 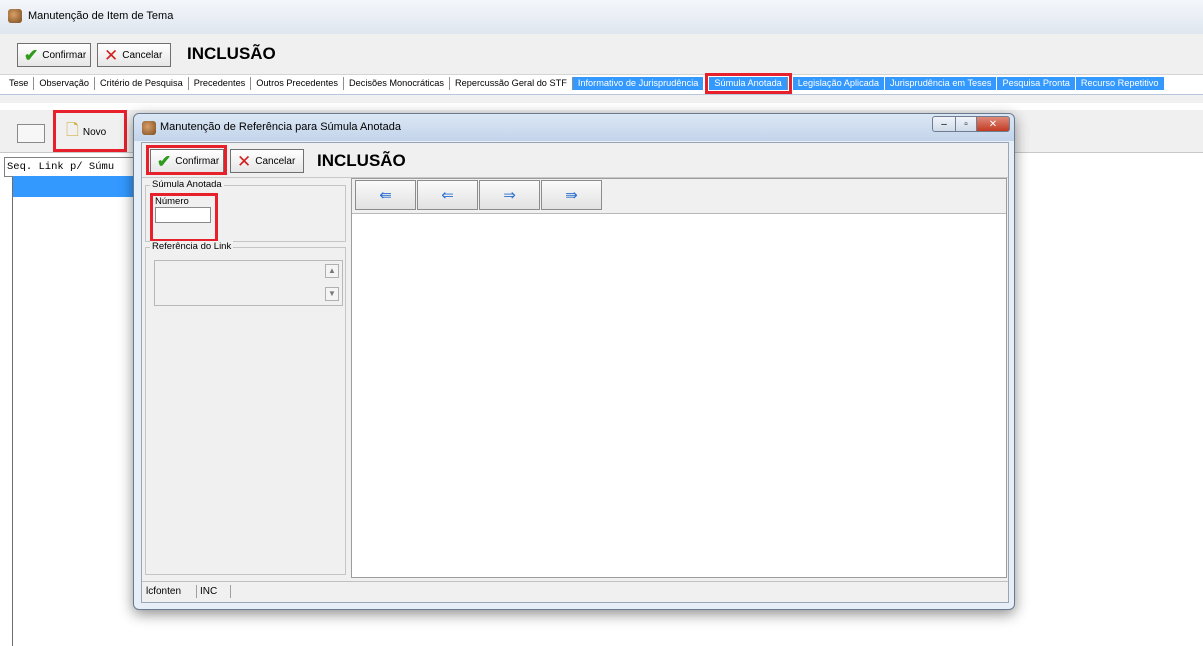 What do you see at coordinates (601, 54) in the screenshot?
I see `main-toolbar: ✔ Confirmar ✕ Cancelar INCLUSÃO` at bounding box center [601, 54].